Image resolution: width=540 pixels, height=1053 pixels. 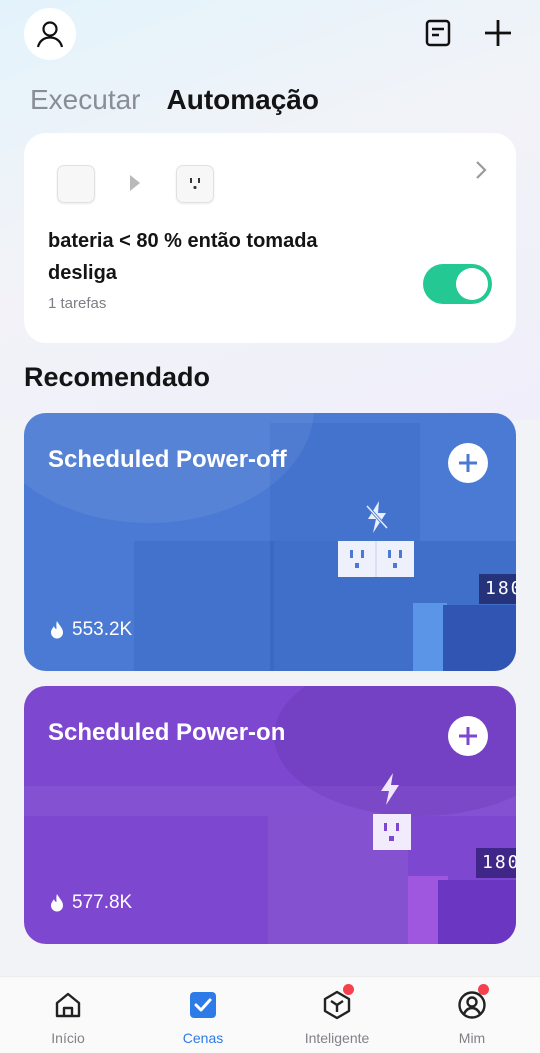 I want to click on scenes-checkbox-icon, so click(x=203, y=1005).